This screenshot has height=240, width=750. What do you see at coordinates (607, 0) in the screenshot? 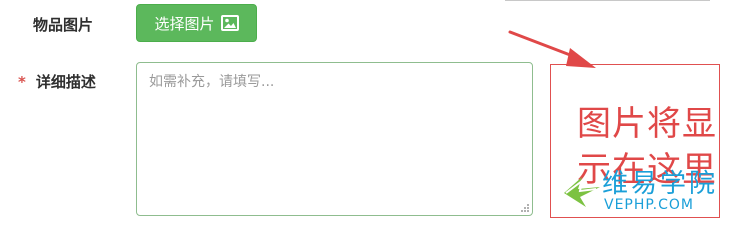
I see `top-divider` at bounding box center [607, 0].